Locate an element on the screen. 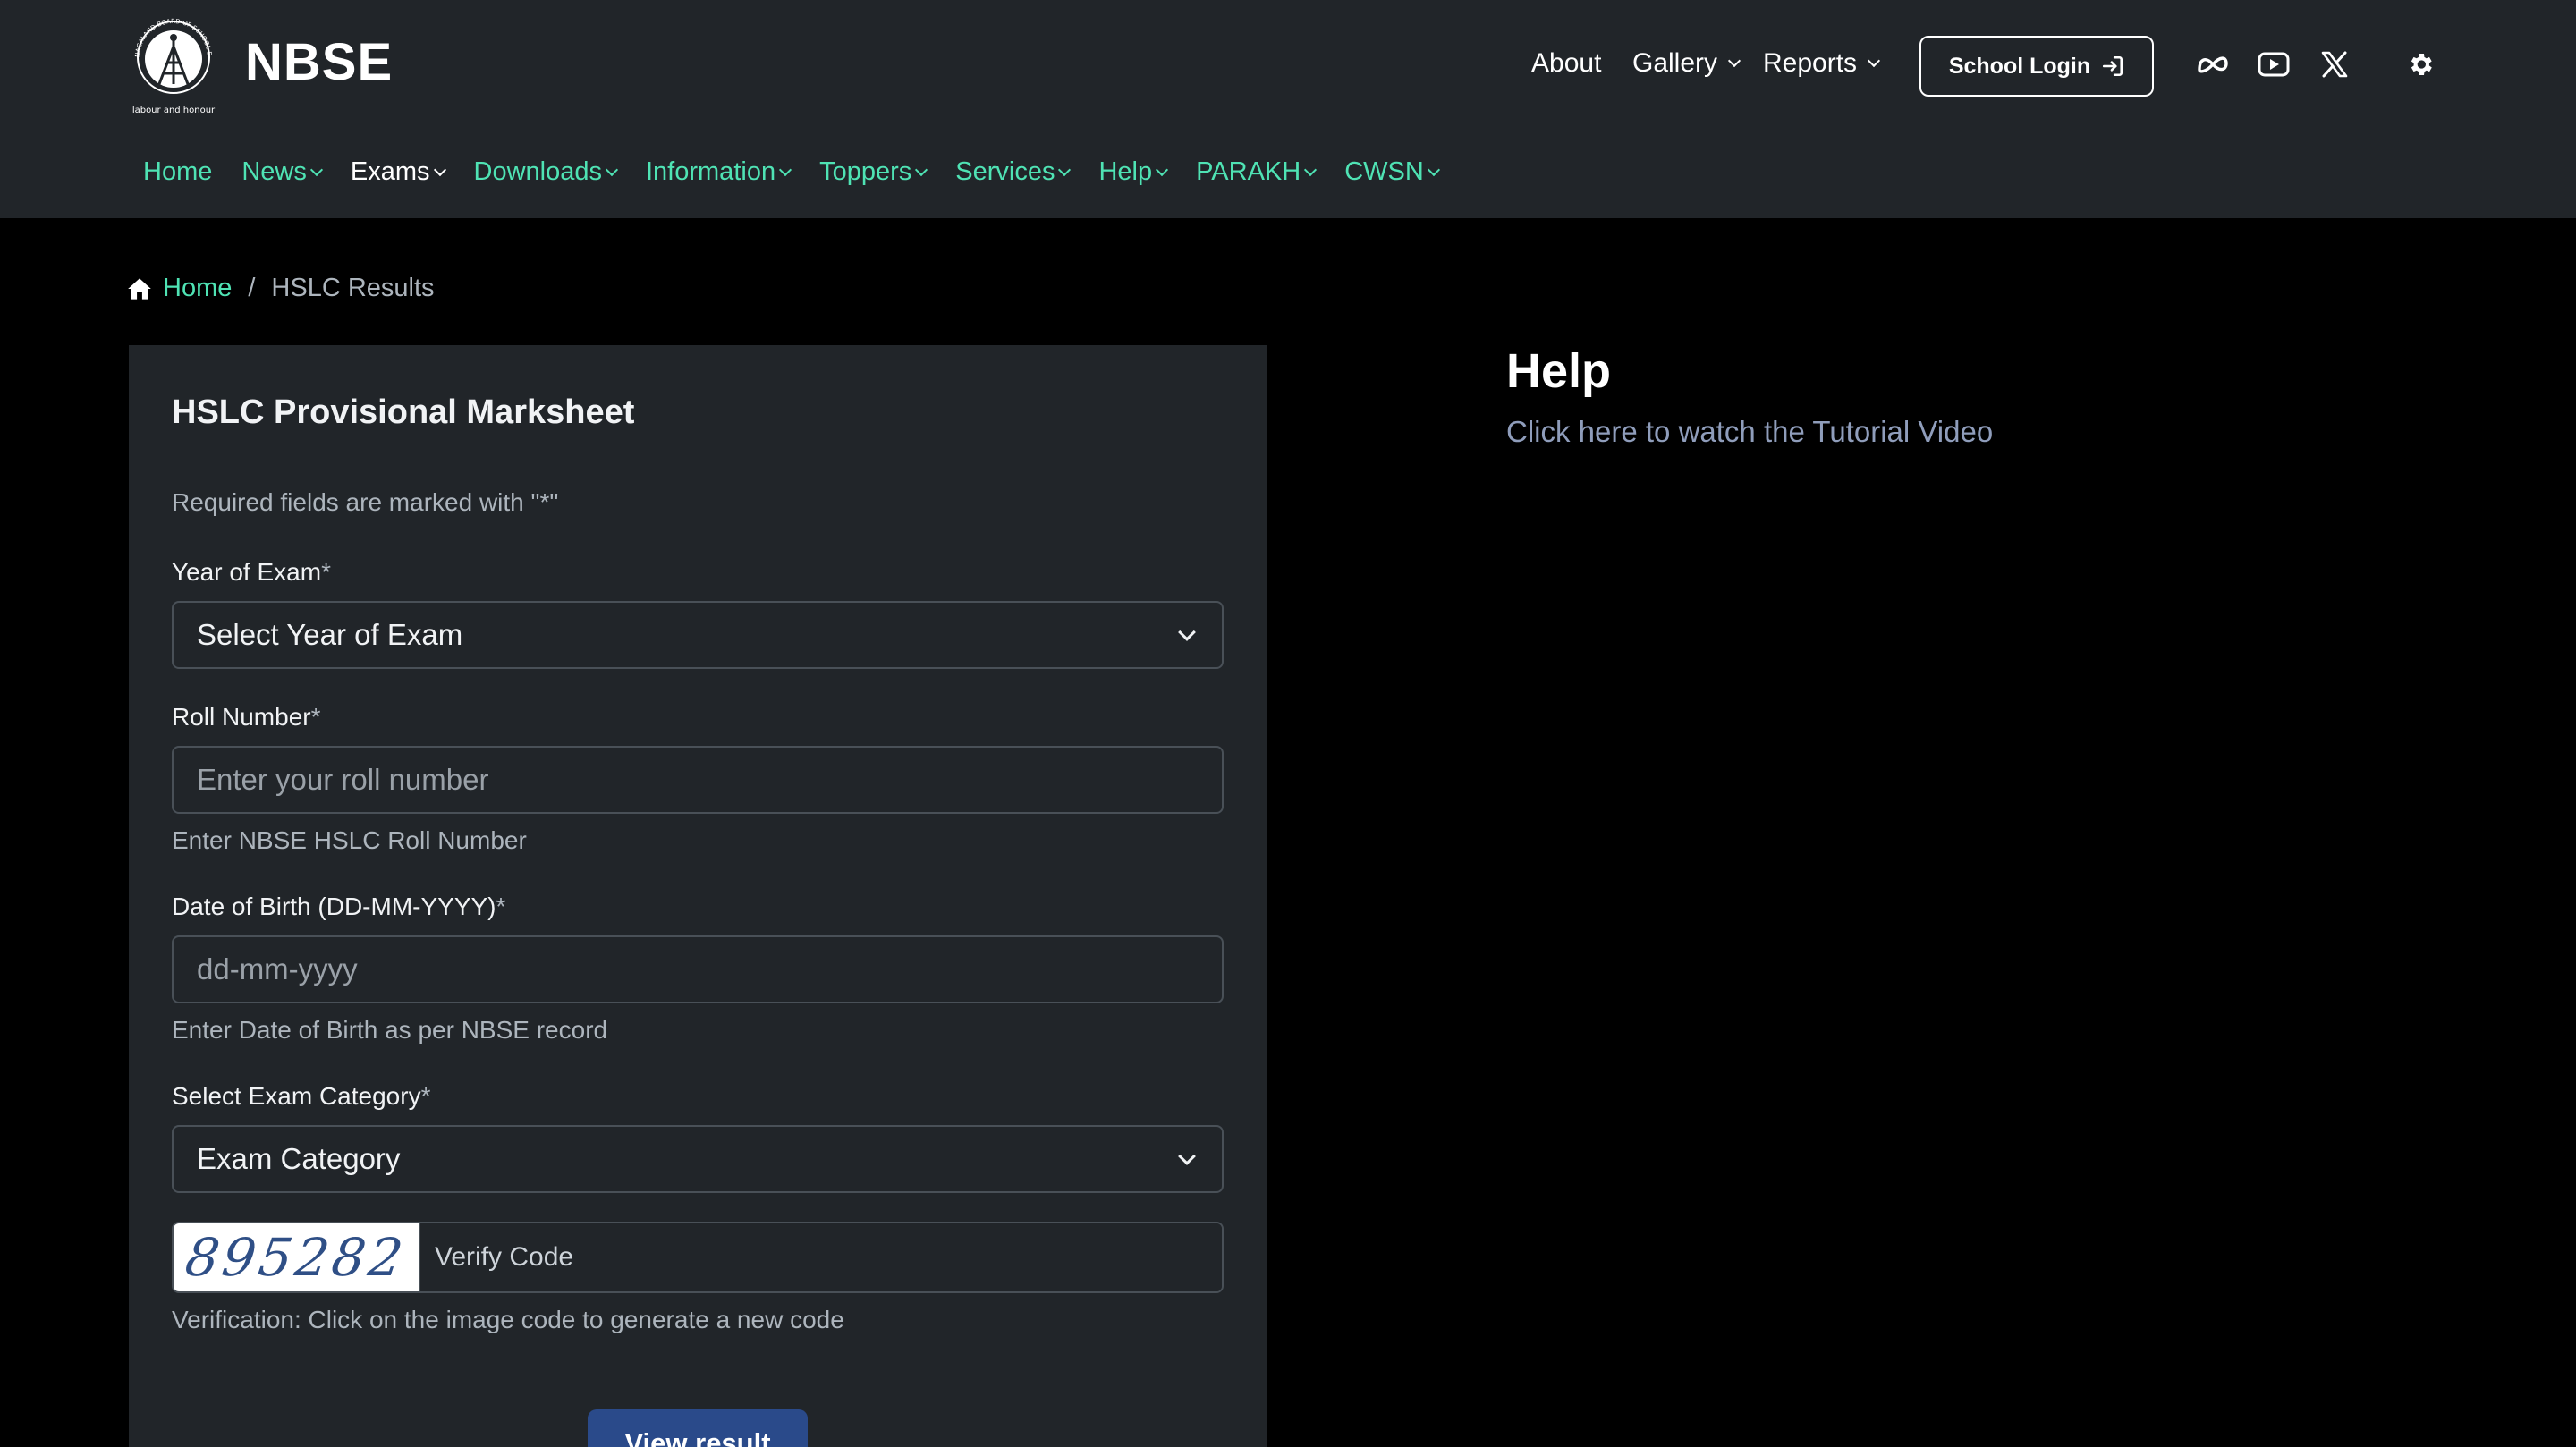 The image size is (2576, 1447). gallery-label: Gallery is located at coordinates (1675, 63).